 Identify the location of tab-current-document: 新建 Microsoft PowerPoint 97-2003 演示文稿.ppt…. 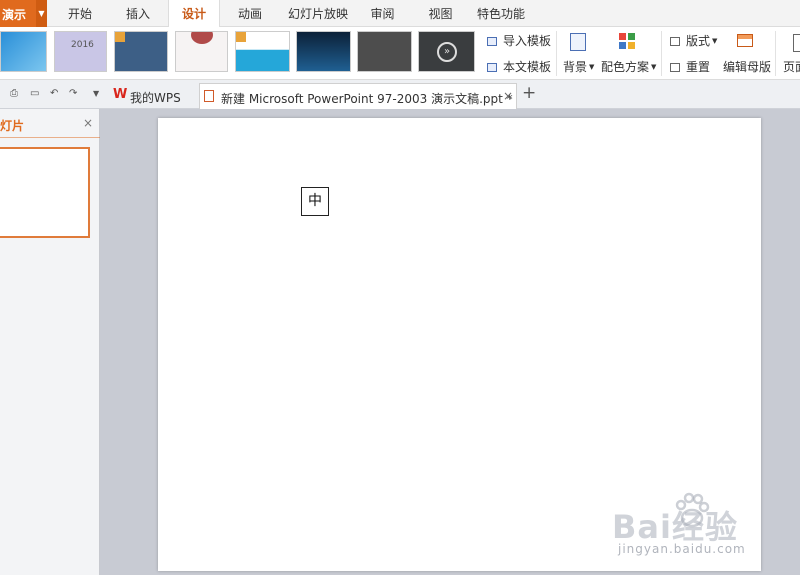
(358, 96).